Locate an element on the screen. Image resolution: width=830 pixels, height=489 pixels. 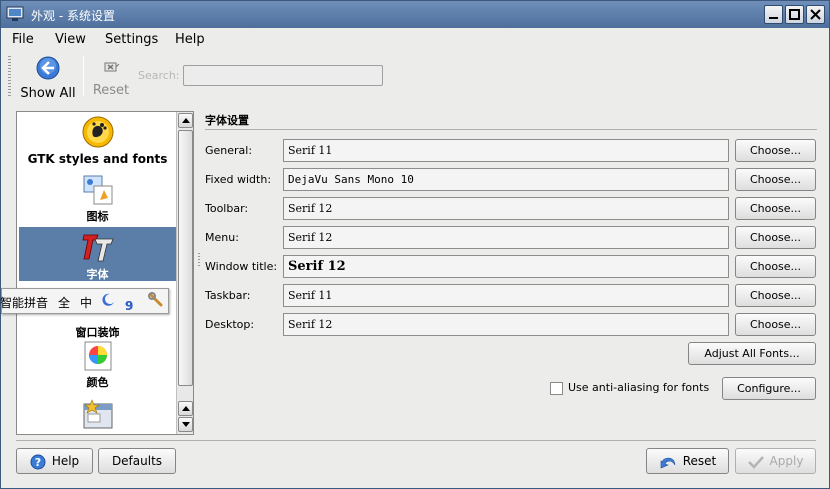
toolbar: Show All Reset is located at coordinates (415, 76).